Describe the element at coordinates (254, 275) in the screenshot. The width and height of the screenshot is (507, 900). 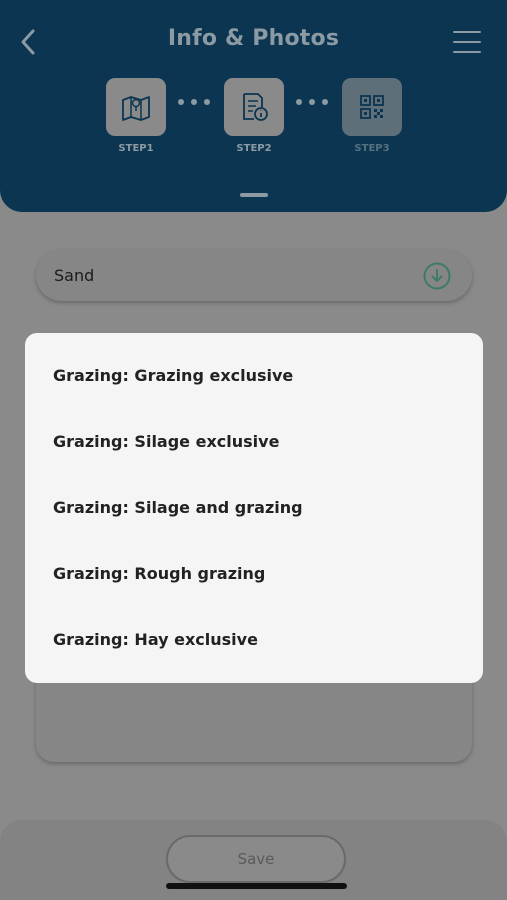
I see `soil-type-select: Sand` at that location.